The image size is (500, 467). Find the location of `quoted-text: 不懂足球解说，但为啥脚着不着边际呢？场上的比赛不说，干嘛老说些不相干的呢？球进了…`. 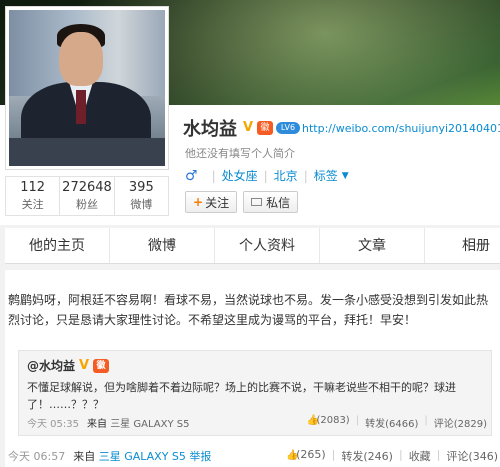

quoted-text: 不懂足球解说，但为啥脚着不着边际呢？场上的比赛不说，干嘛老说些不相干的呢？球进了… is located at coordinates (241, 396).